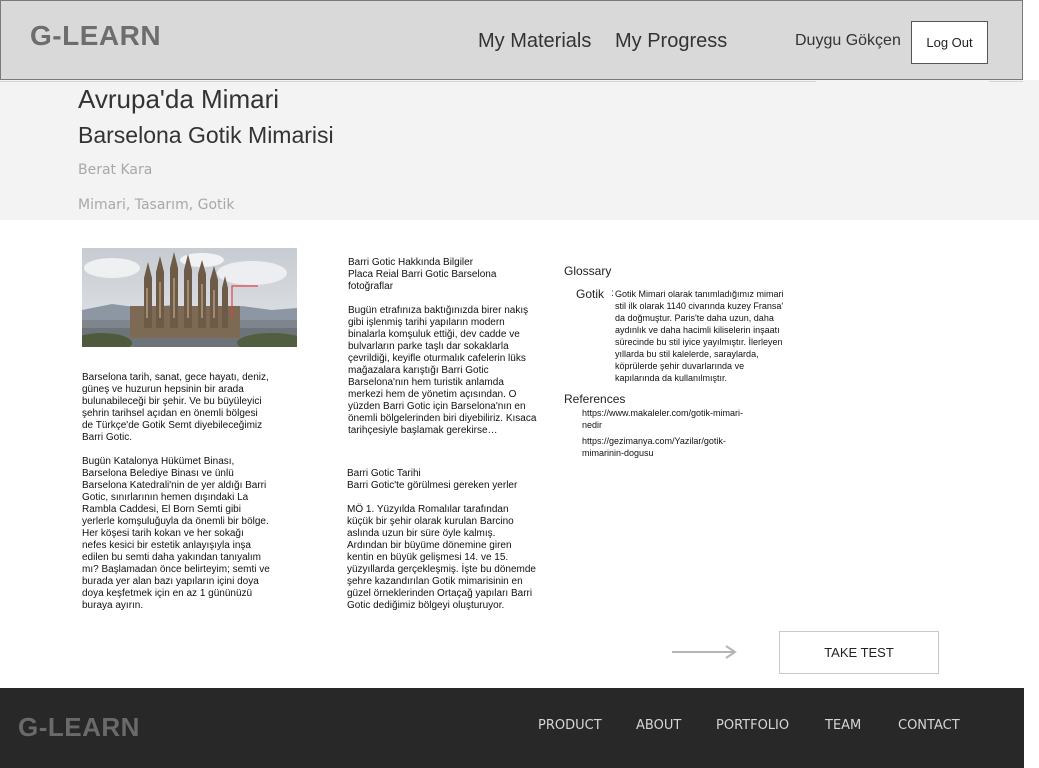 The height and width of the screenshot is (768, 1039). Describe the element at coordinates (512, 728) in the screenshot. I see `page-footer` at that location.